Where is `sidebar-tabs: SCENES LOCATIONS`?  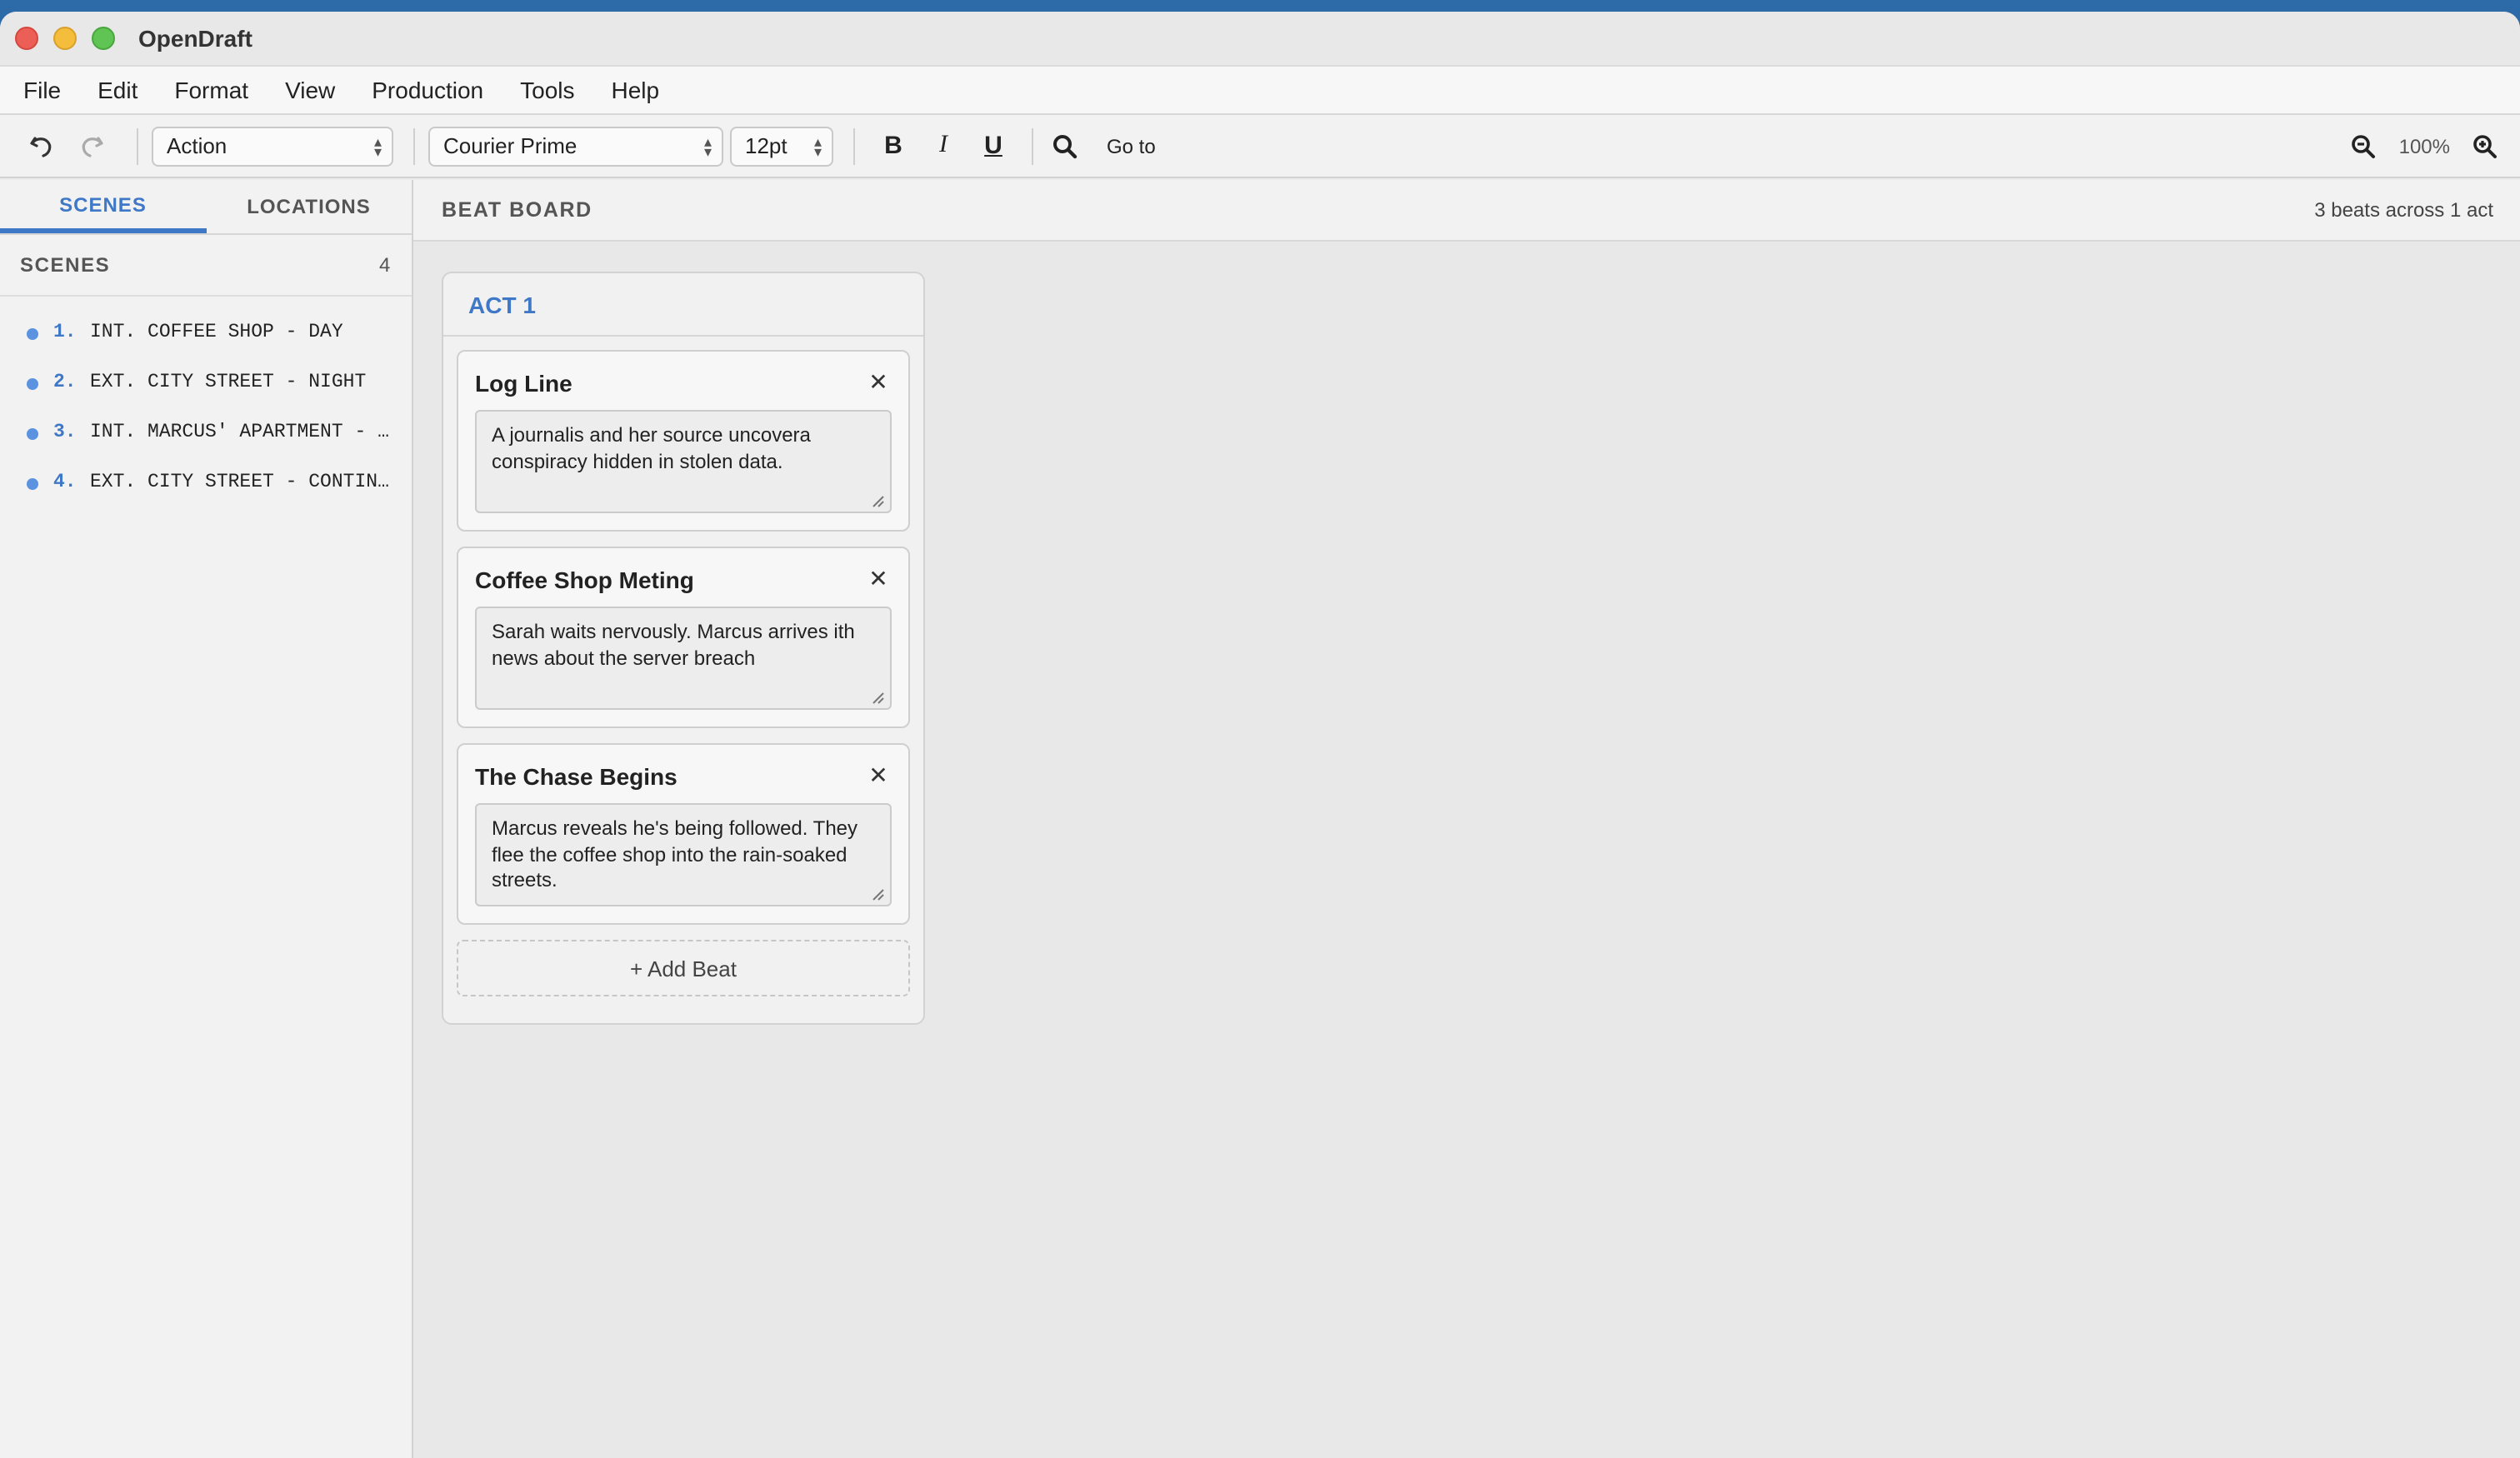
sidebar-tabs: SCENES LOCATIONS is located at coordinates (206, 207).